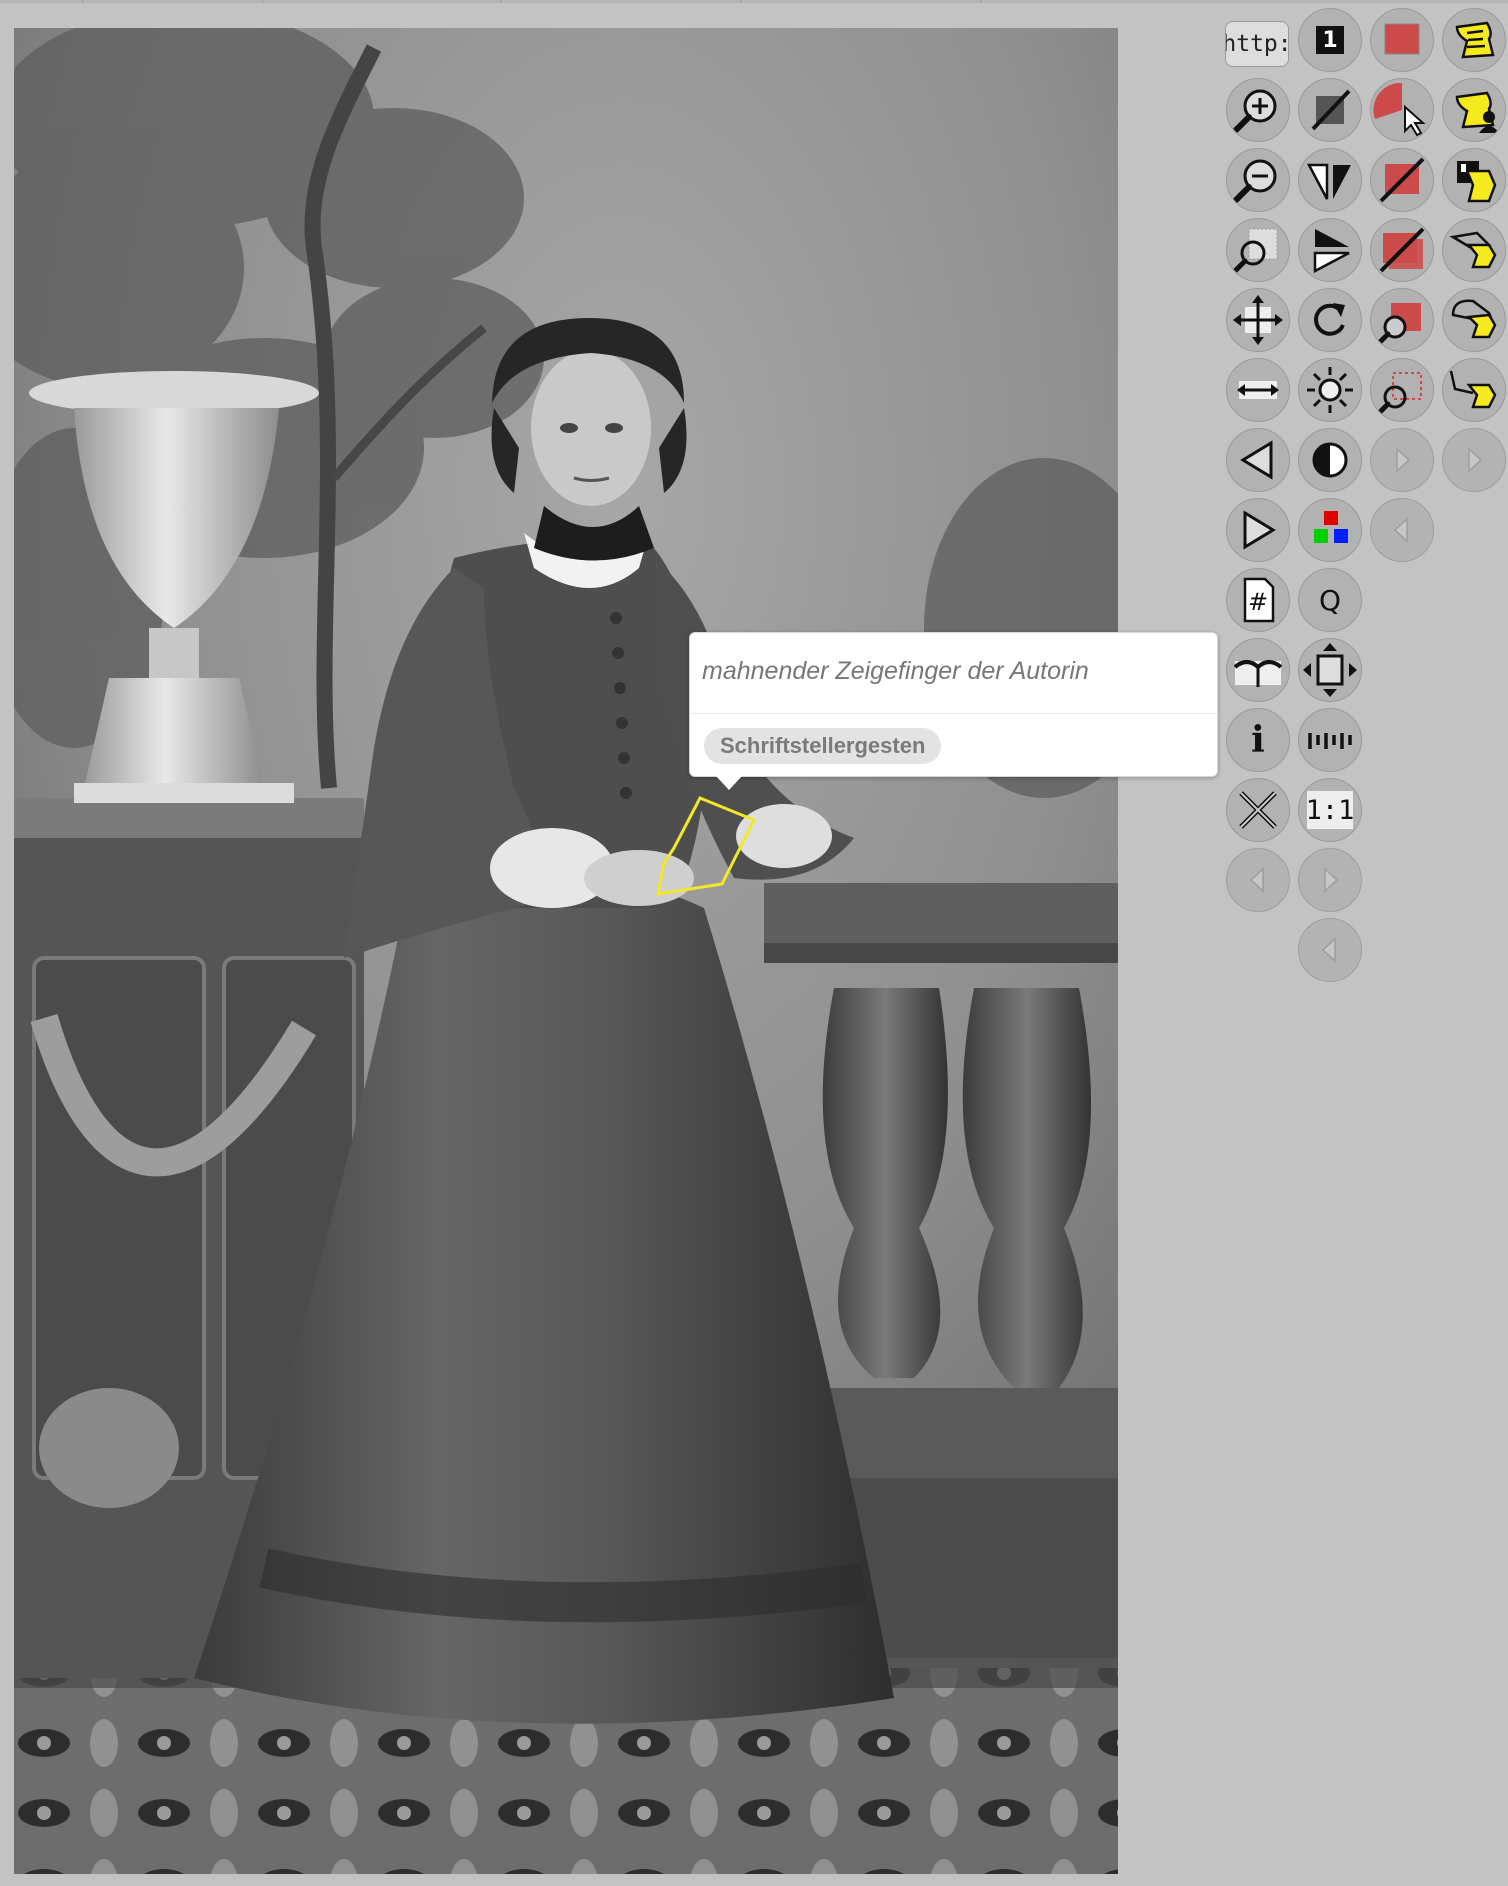 The height and width of the screenshot is (1886, 1508). What do you see at coordinates (1399, 394) in the screenshot?
I see `dashed-region-zoom-icon` at bounding box center [1399, 394].